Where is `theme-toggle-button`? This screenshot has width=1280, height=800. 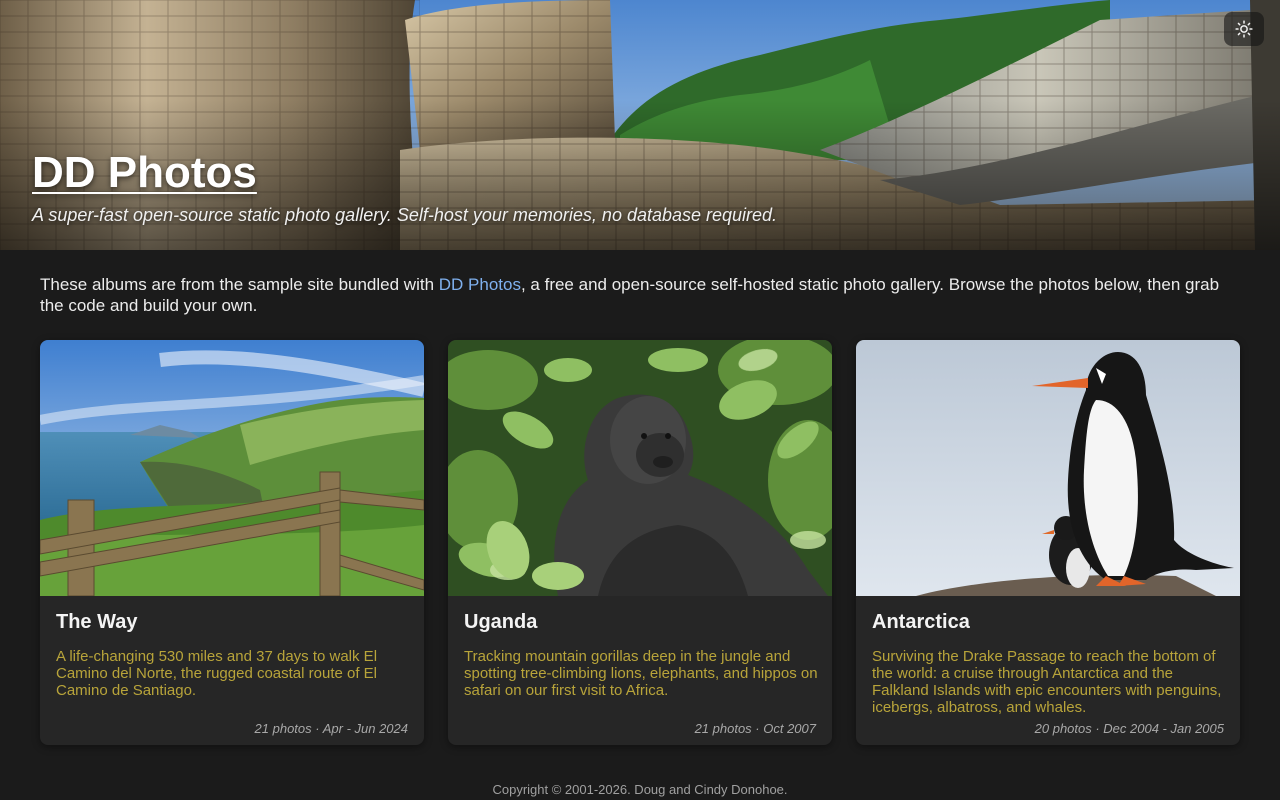 theme-toggle-button is located at coordinates (1244, 29).